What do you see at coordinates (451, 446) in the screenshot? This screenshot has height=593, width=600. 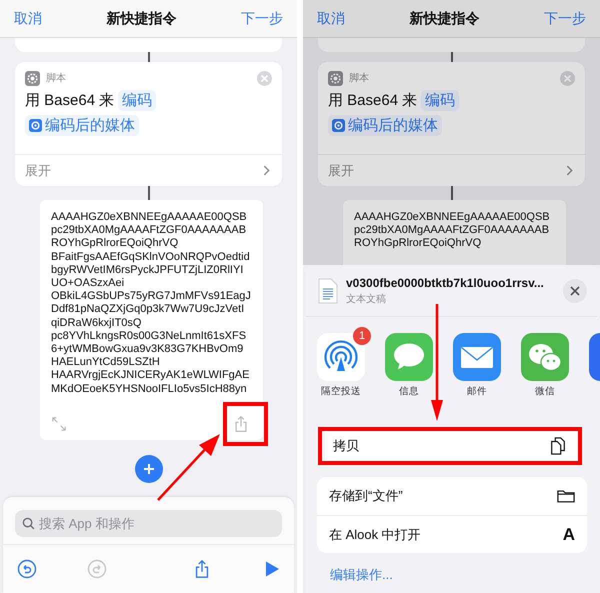 I see `copy-action: 拷贝` at bounding box center [451, 446].